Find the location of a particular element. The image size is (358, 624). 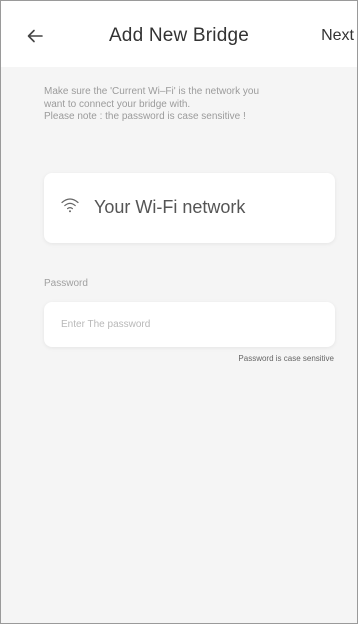

header-bar: Add New Bridge Next is located at coordinates (179, 34).